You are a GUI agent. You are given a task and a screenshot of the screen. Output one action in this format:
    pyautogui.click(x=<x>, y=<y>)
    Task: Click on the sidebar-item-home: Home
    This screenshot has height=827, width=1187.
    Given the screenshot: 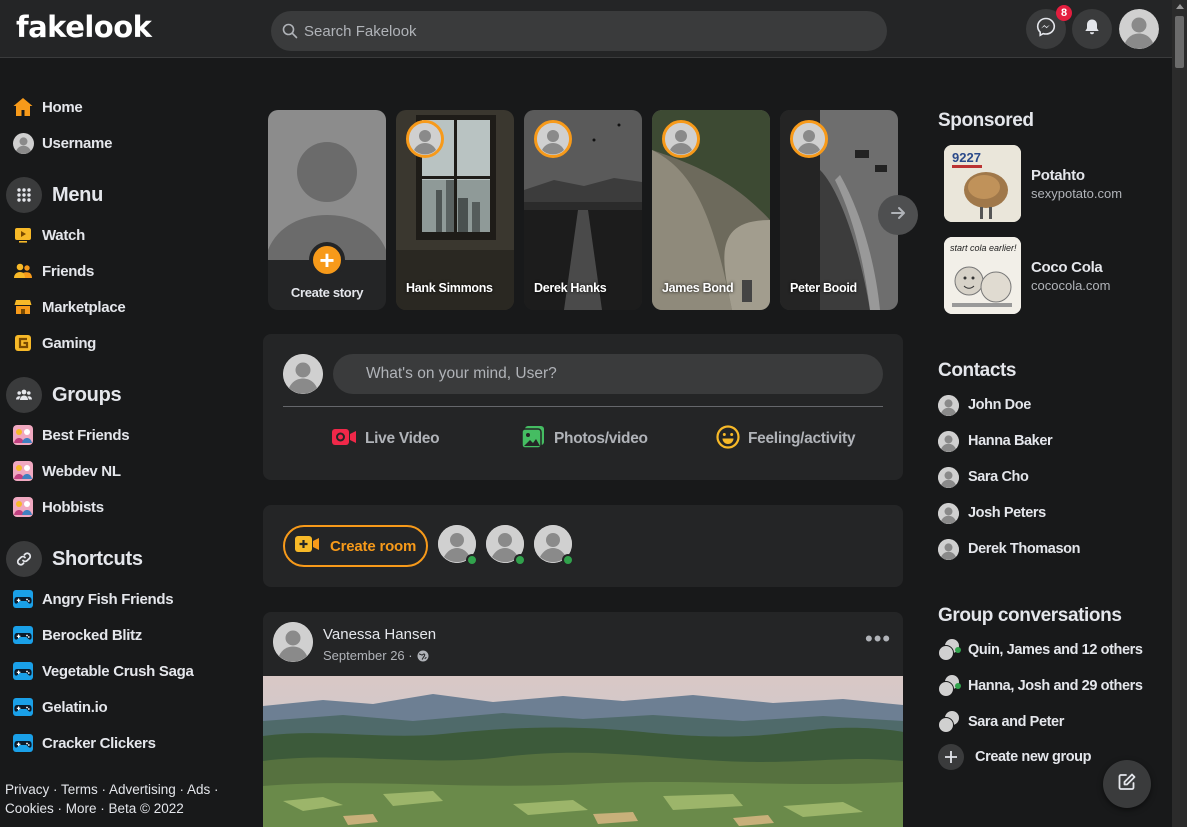 What is the action you would take?
    pyautogui.click(x=47, y=107)
    